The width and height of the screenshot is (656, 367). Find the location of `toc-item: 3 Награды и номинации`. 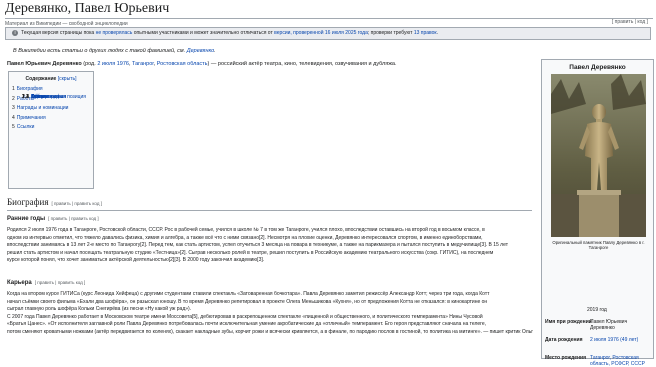

toc-item: 3 Награды и номинации is located at coordinates (52, 109).